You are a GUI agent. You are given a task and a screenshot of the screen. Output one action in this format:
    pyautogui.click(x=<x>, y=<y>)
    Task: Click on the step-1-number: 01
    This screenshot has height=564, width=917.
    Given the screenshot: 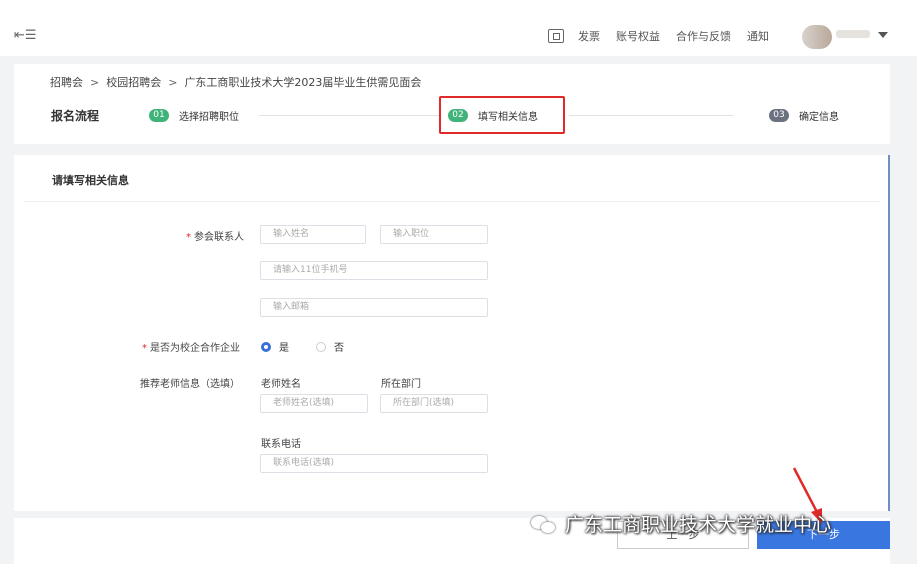 What is the action you would take?
    pyautogui.click(x=159, y=115)
    